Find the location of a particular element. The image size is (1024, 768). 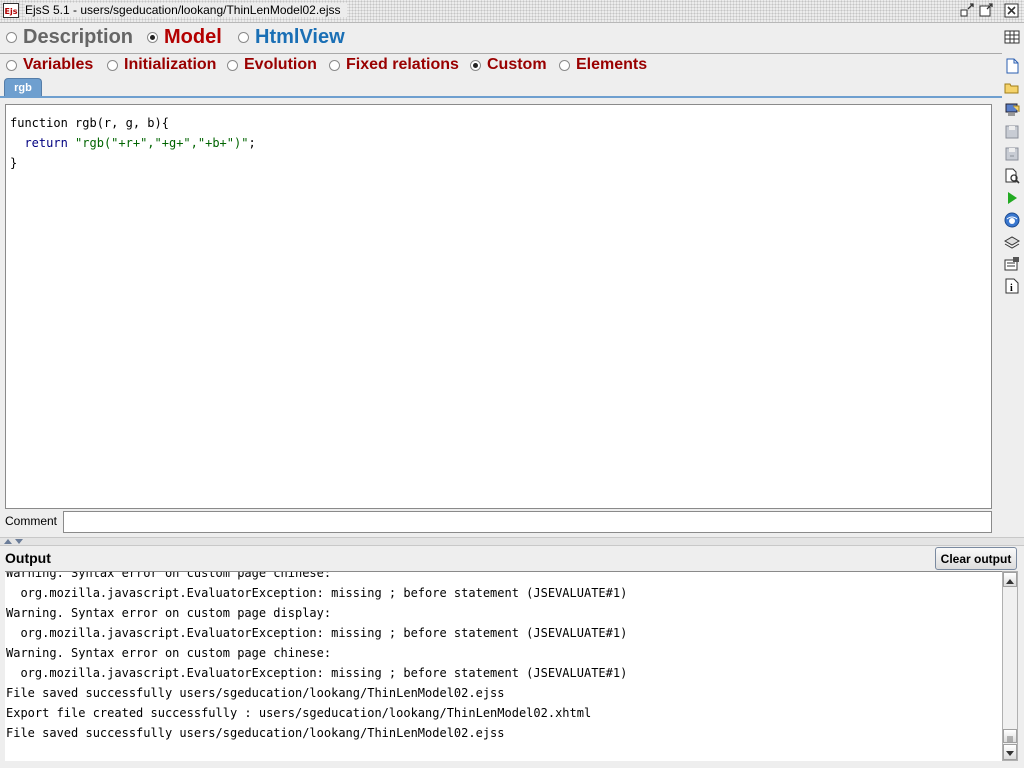

search-icon is located at coordinates (1012, 176).